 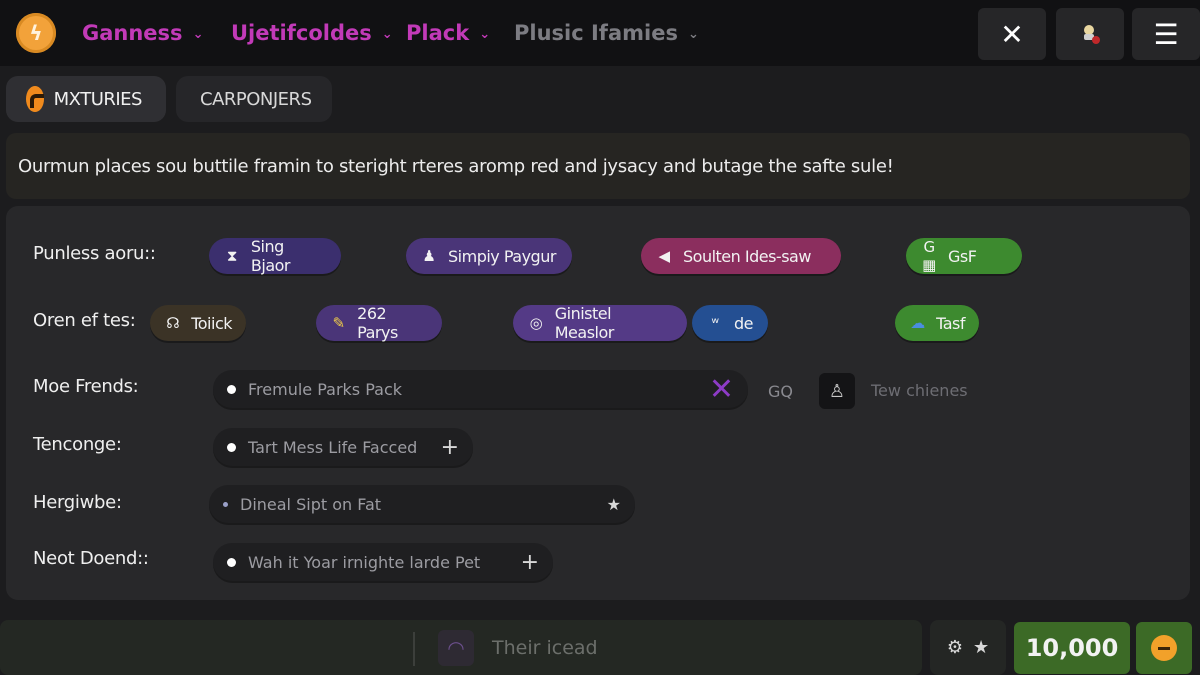 What do you see at coordinates (422, 504) in the screenshot?
I see `hergiwbe-input: Dineal Sipt on Fat ★` at bounding box center [422, 504].